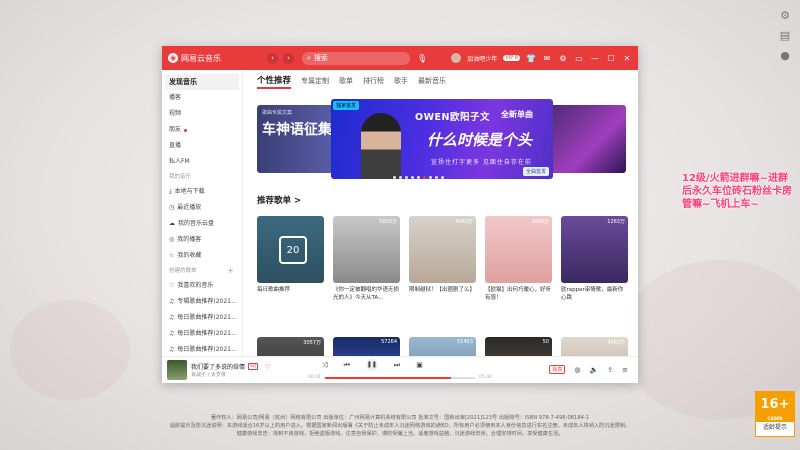 This screenshot has width=800, height=450. What do you see at coordinates (540, 222) in the screenshot?
I see `play-count: 3093万` at bounding box center [540, 222].